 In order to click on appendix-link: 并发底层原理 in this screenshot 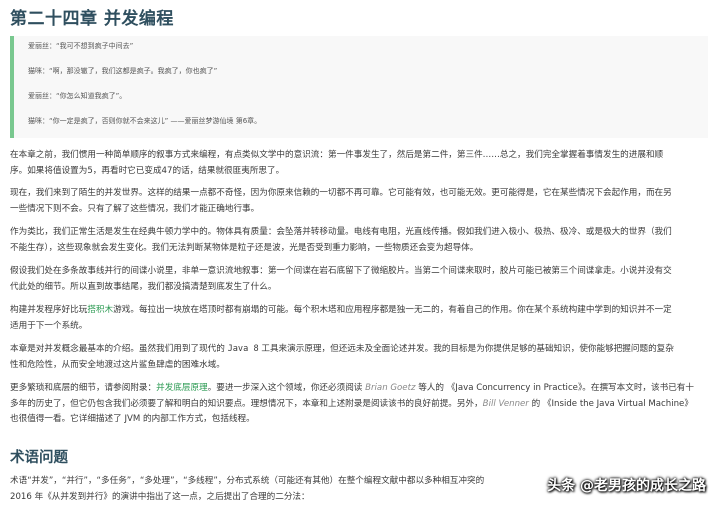, I will do `click(182, 388)`.